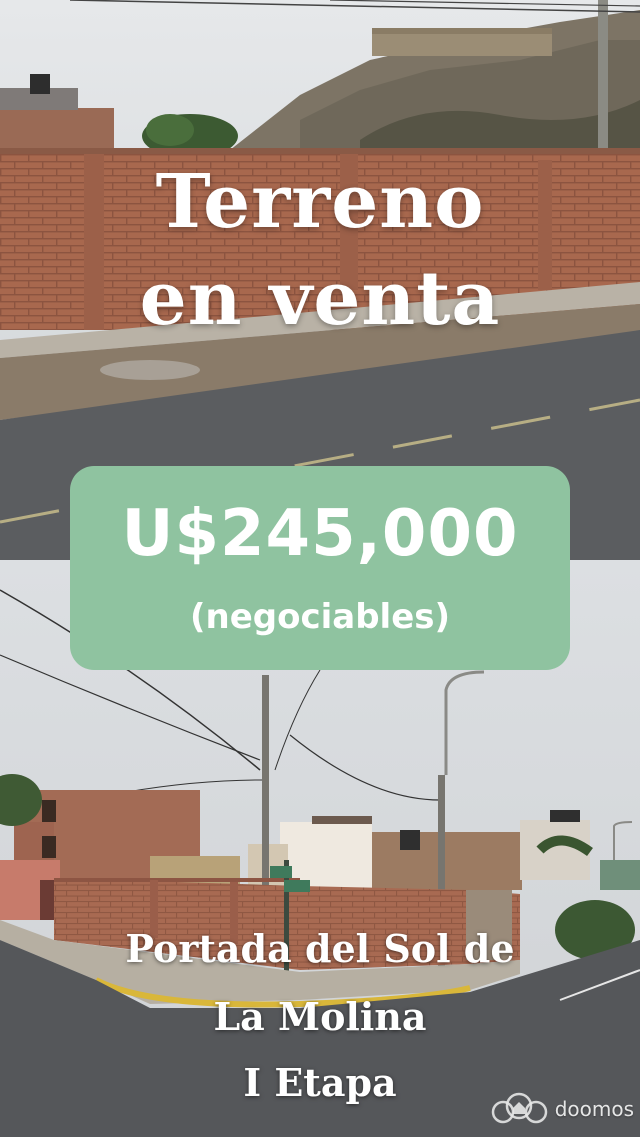 This screenshot has height=1137, width=640. What do you see at coordinates (594, 1109) in the screenshot?
I see `watermark-brand: doomos` at bounding box center [594, 1109].